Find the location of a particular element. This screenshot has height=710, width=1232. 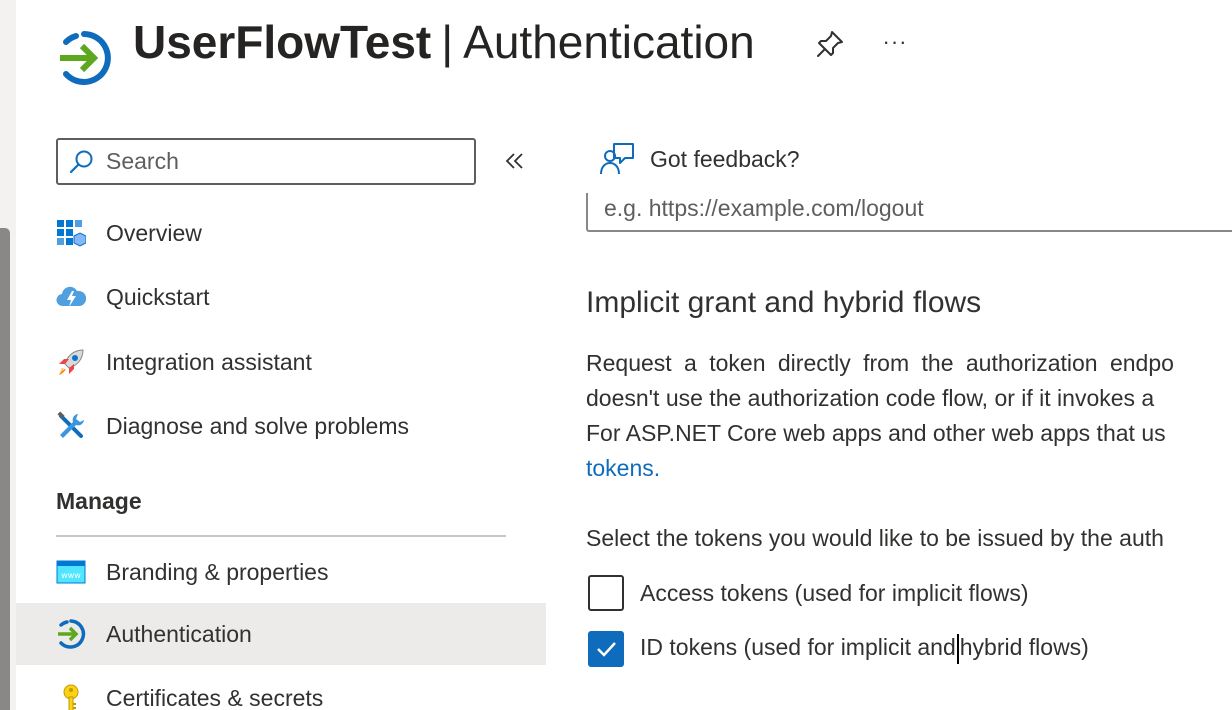

feedback-button: Got feedback? is located at coordinates (699, 159).